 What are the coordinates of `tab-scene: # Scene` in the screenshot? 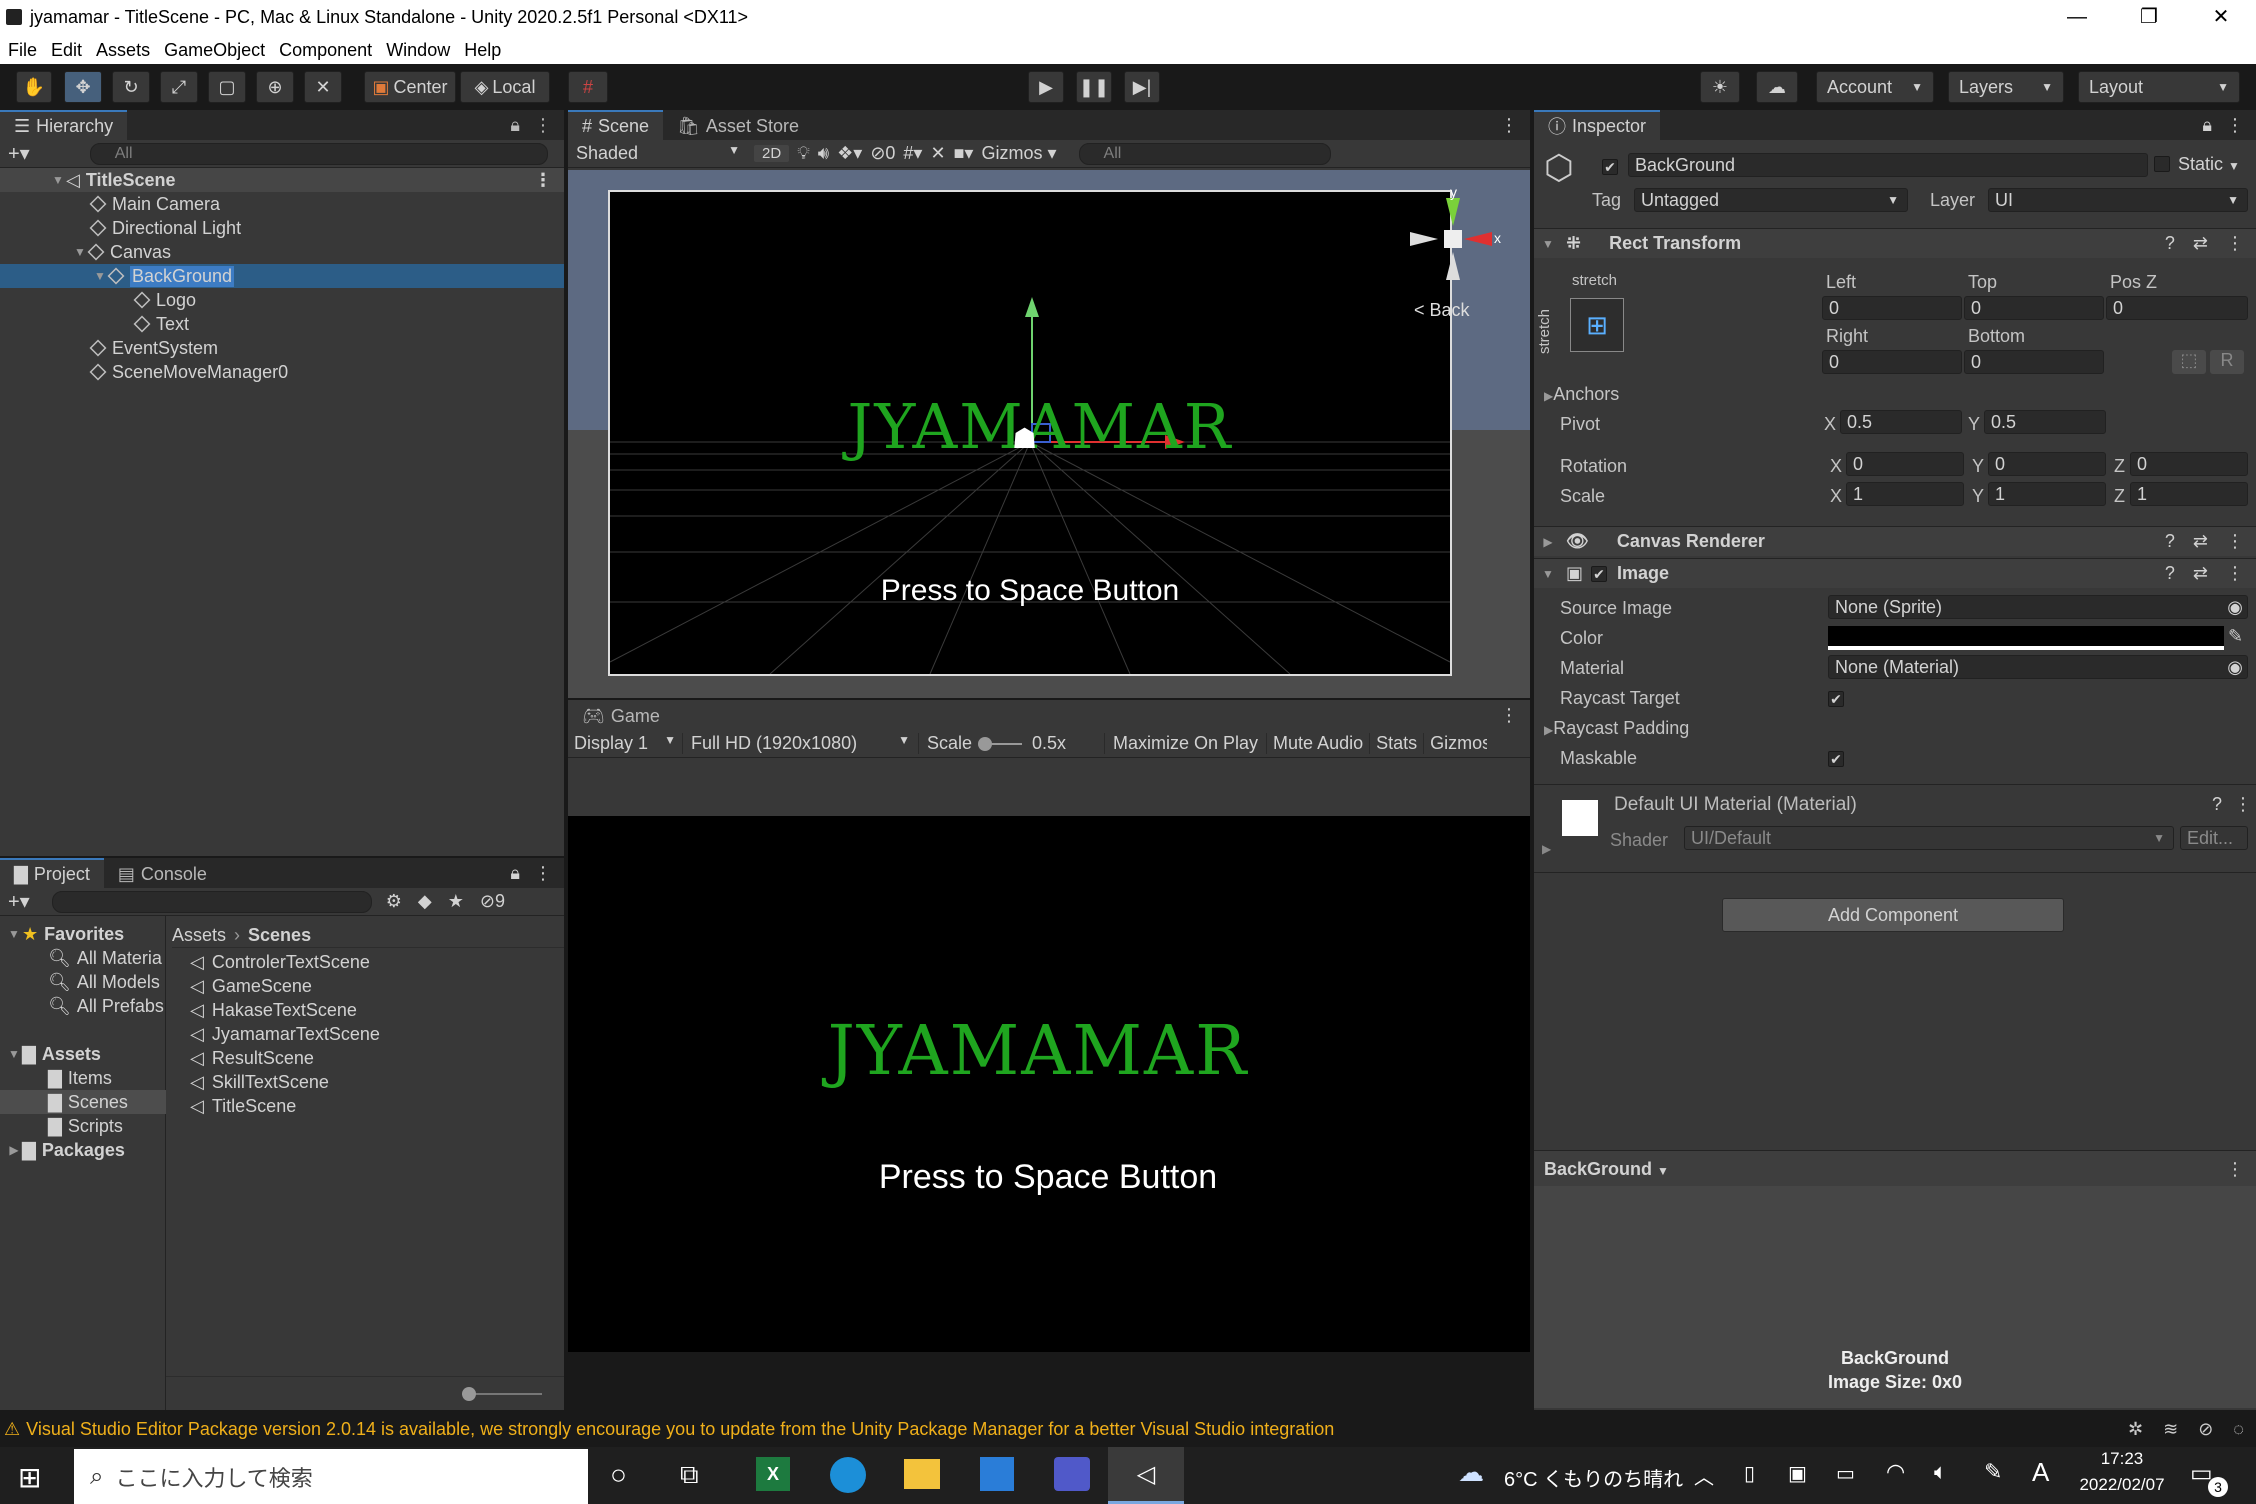 It's located at (616, 125).